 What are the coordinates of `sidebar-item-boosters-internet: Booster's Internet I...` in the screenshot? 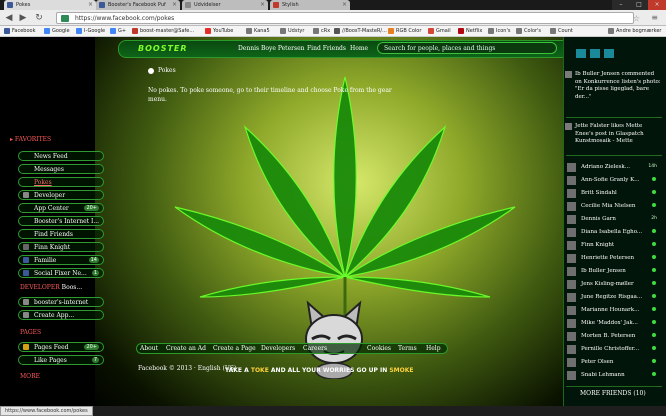 It's located at (61, 221).